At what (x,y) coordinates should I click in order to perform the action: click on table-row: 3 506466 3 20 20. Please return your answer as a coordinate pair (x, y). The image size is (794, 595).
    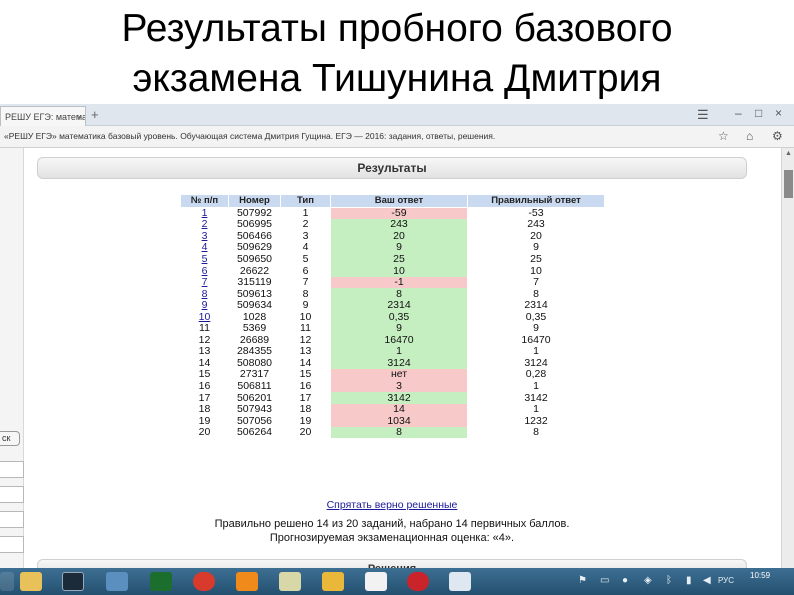
    Looking at the image, I should click on (392, 237).